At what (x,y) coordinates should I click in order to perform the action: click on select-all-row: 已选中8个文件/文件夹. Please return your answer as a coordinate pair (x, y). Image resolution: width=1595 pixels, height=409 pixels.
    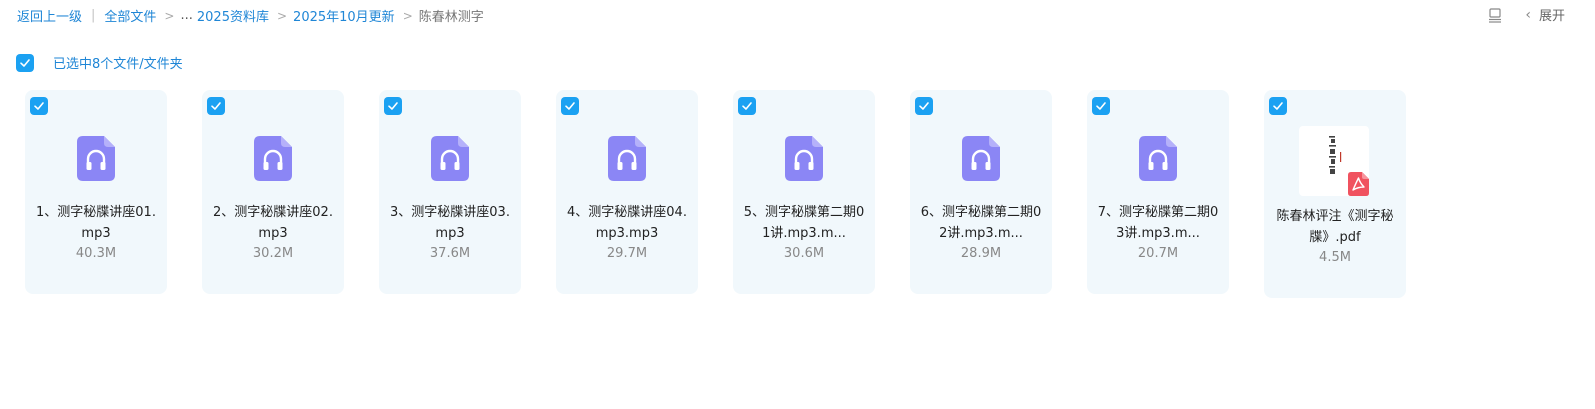
    Looking at the image, I should click on (99, 62).